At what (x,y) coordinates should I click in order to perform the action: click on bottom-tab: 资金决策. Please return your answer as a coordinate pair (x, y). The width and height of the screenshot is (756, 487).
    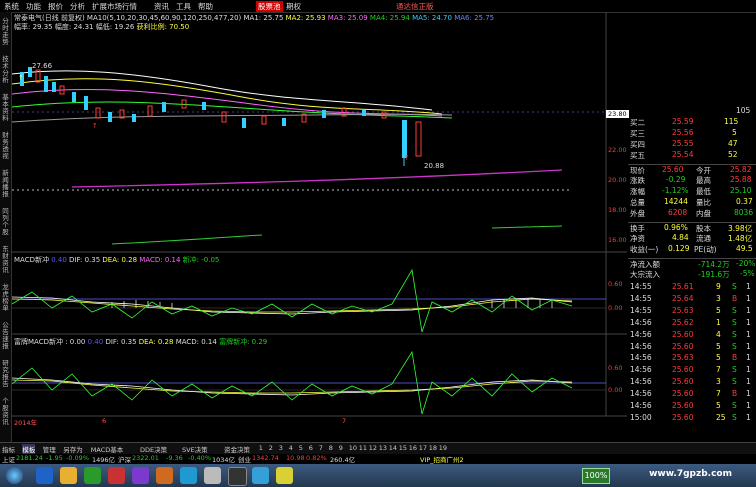
    Looking at the image, I should click on (237, 449).